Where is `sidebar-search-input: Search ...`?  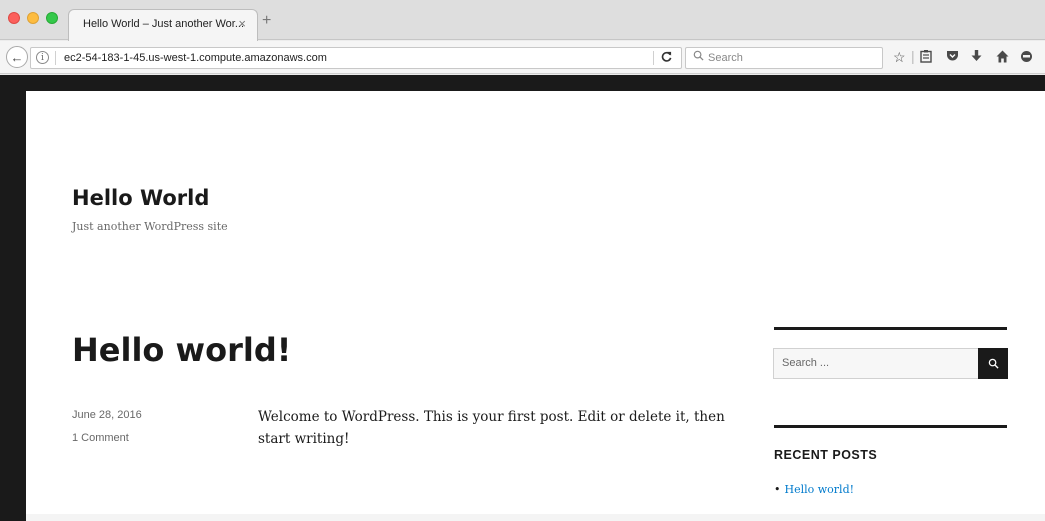
sidebar-search-input: Search ... is located at coordinates (876, 363).